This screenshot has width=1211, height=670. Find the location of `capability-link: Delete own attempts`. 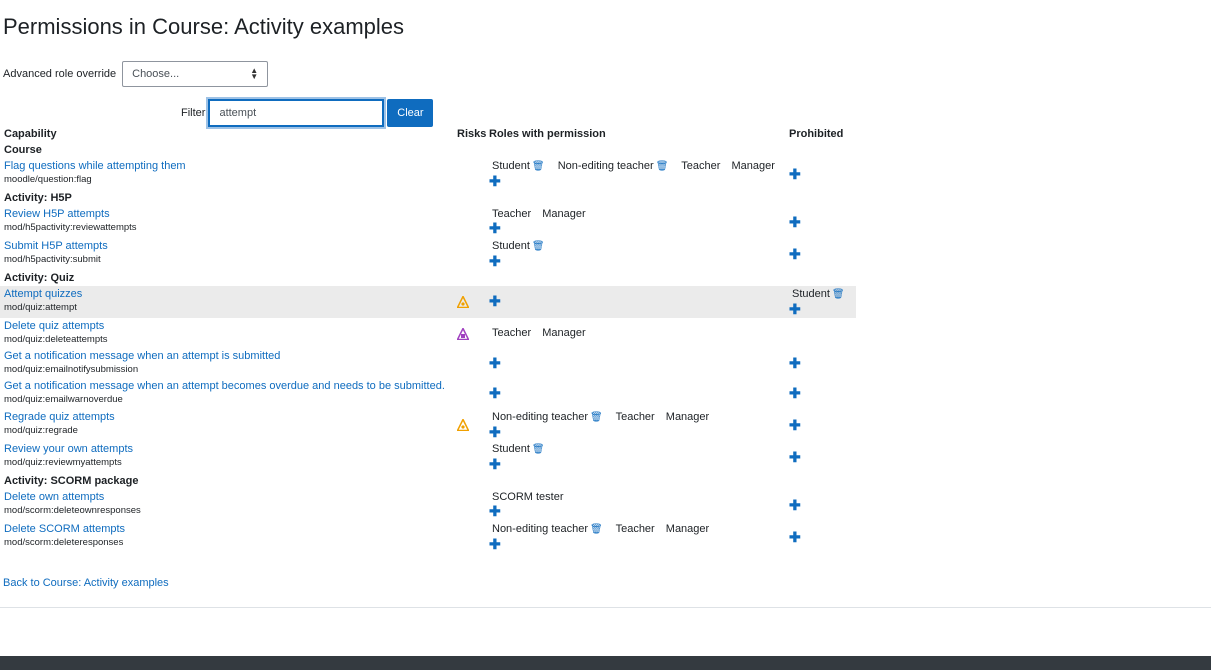

capability-link: Delete own attempts is located at coordinates (72, 497).